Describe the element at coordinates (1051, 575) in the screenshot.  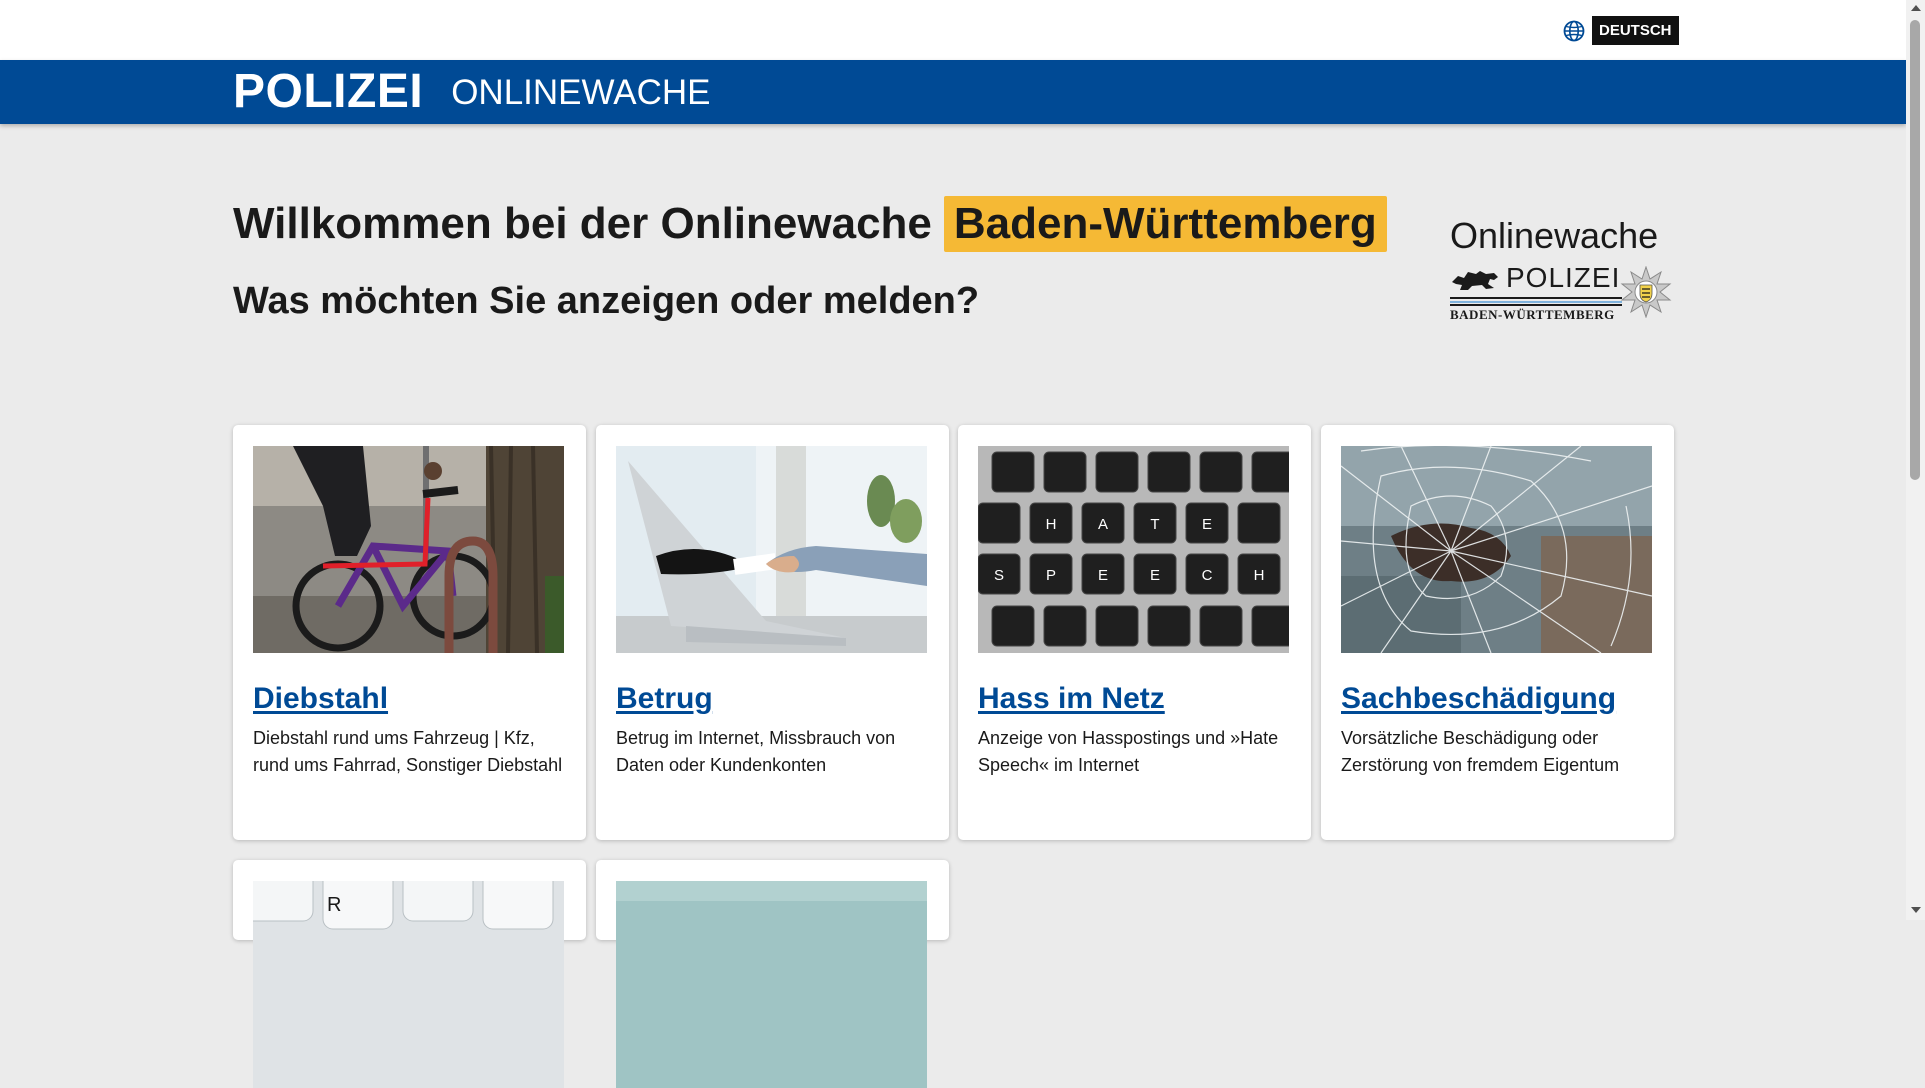
I see `key-p: P` at that location.